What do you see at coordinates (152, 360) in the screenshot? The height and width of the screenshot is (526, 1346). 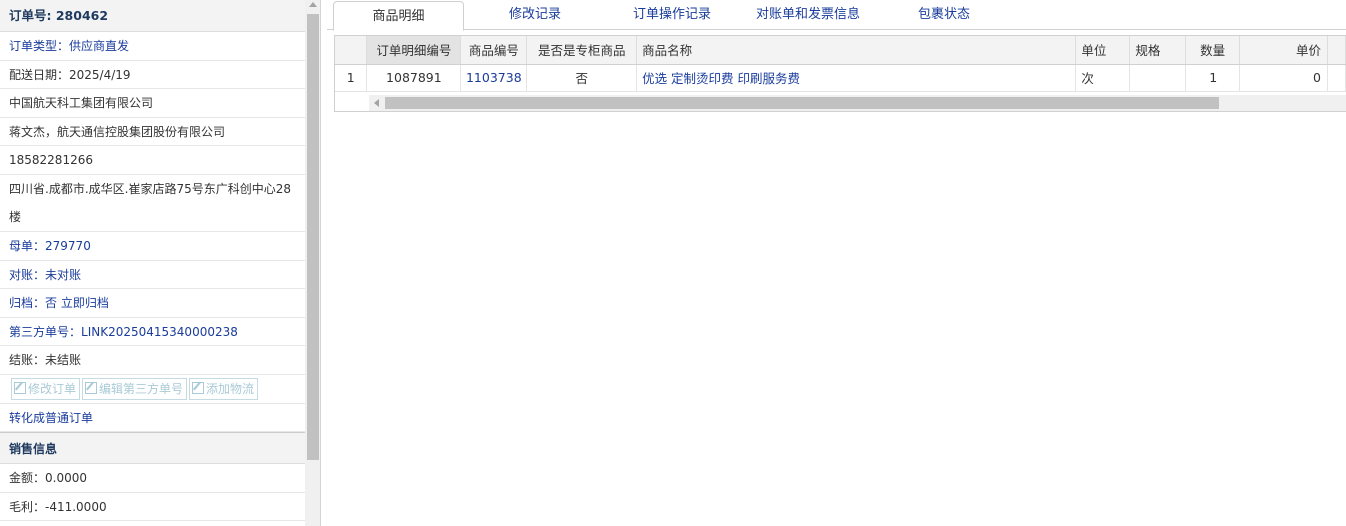 I see `settle-status: 结账：未结账` at bounding box center [152, 360].